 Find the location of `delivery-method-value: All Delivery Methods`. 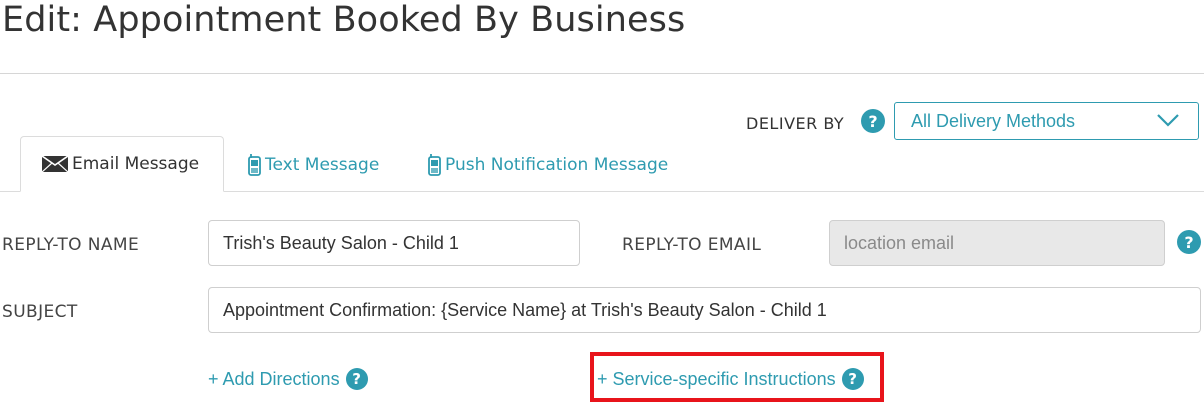

delivery-method-value: All Delivery Methods is located at coordinates (993, 121).